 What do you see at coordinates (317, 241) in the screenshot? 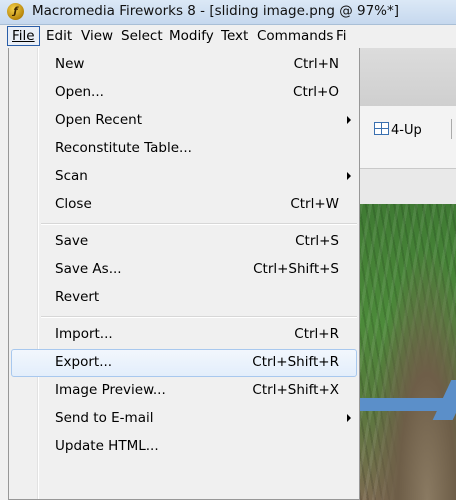
I see `menu-item-shortcut: Ctrl+S` at bounding box center [317, 241].